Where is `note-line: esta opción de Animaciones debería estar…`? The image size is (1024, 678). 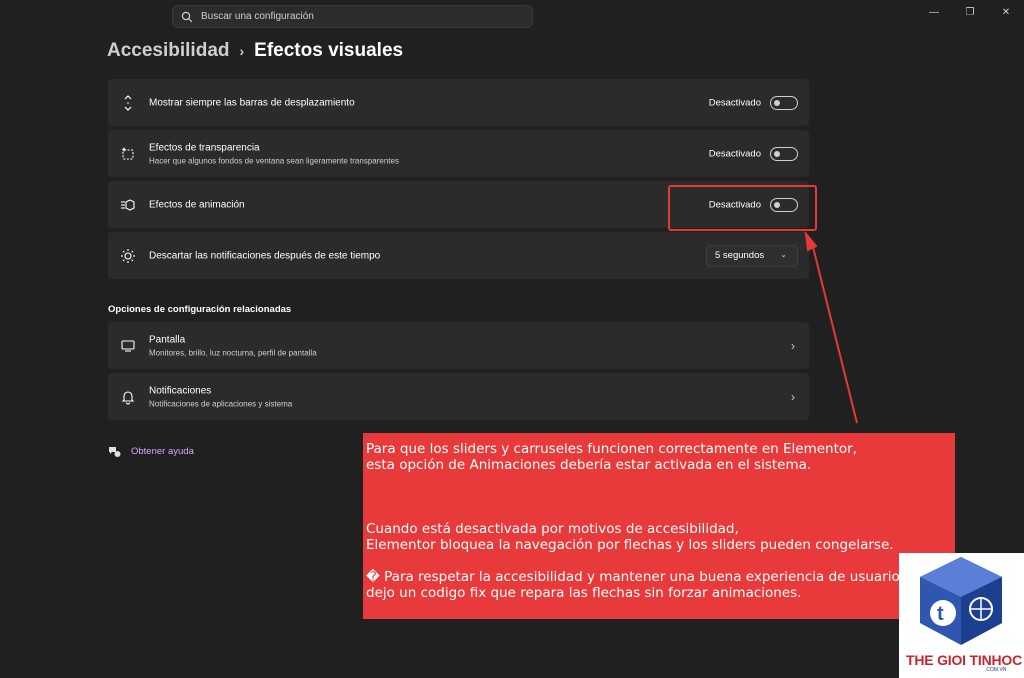 note-line: esta opción de Animaciones debería estar… is located at coordinates (589, 465).